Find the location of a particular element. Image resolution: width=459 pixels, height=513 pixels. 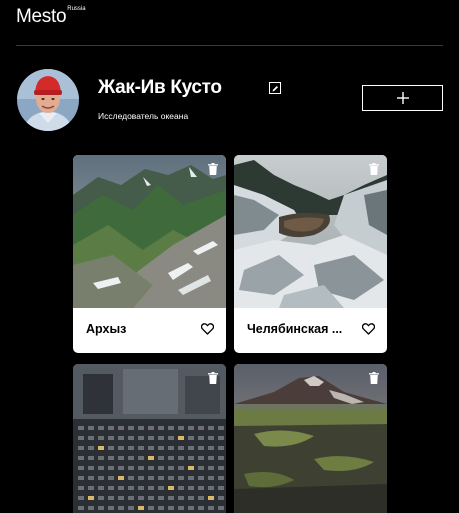

avatar is located at coordinates (48, 100).